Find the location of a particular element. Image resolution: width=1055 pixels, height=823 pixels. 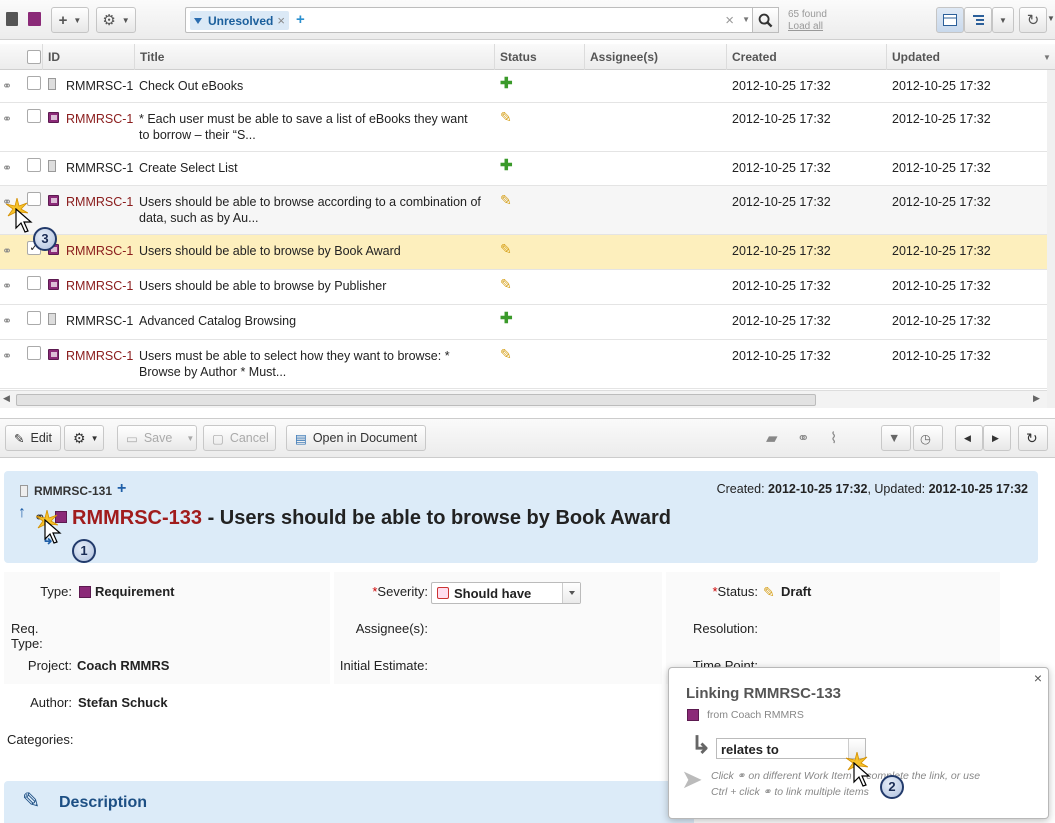

found-count: 65 found Load all is located at coordinates (807, 21).